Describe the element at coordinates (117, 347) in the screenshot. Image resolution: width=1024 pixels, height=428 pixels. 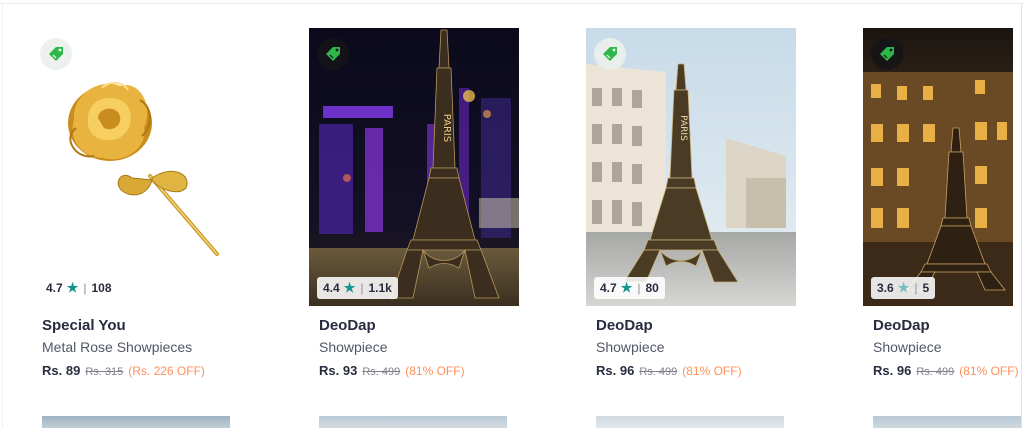
I see `product-name: Metal Rose Showpieces` at that location.